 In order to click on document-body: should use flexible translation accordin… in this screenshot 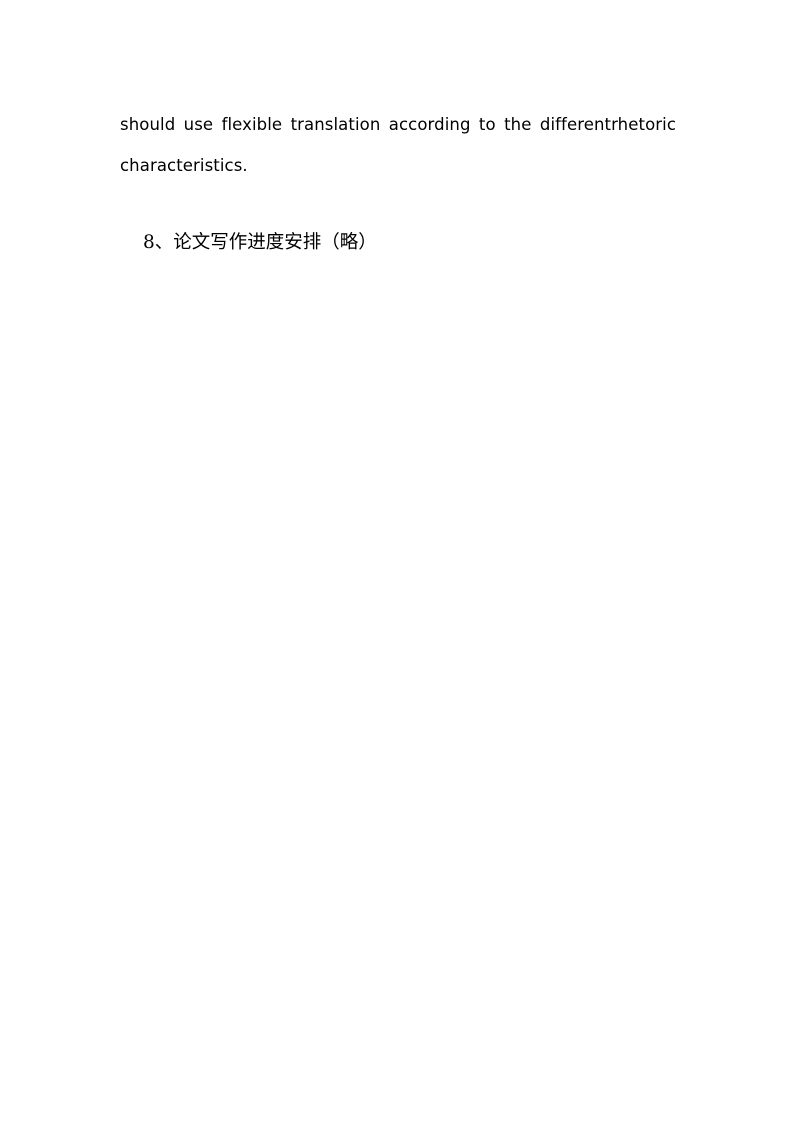, I will do `click(398, 145)`.